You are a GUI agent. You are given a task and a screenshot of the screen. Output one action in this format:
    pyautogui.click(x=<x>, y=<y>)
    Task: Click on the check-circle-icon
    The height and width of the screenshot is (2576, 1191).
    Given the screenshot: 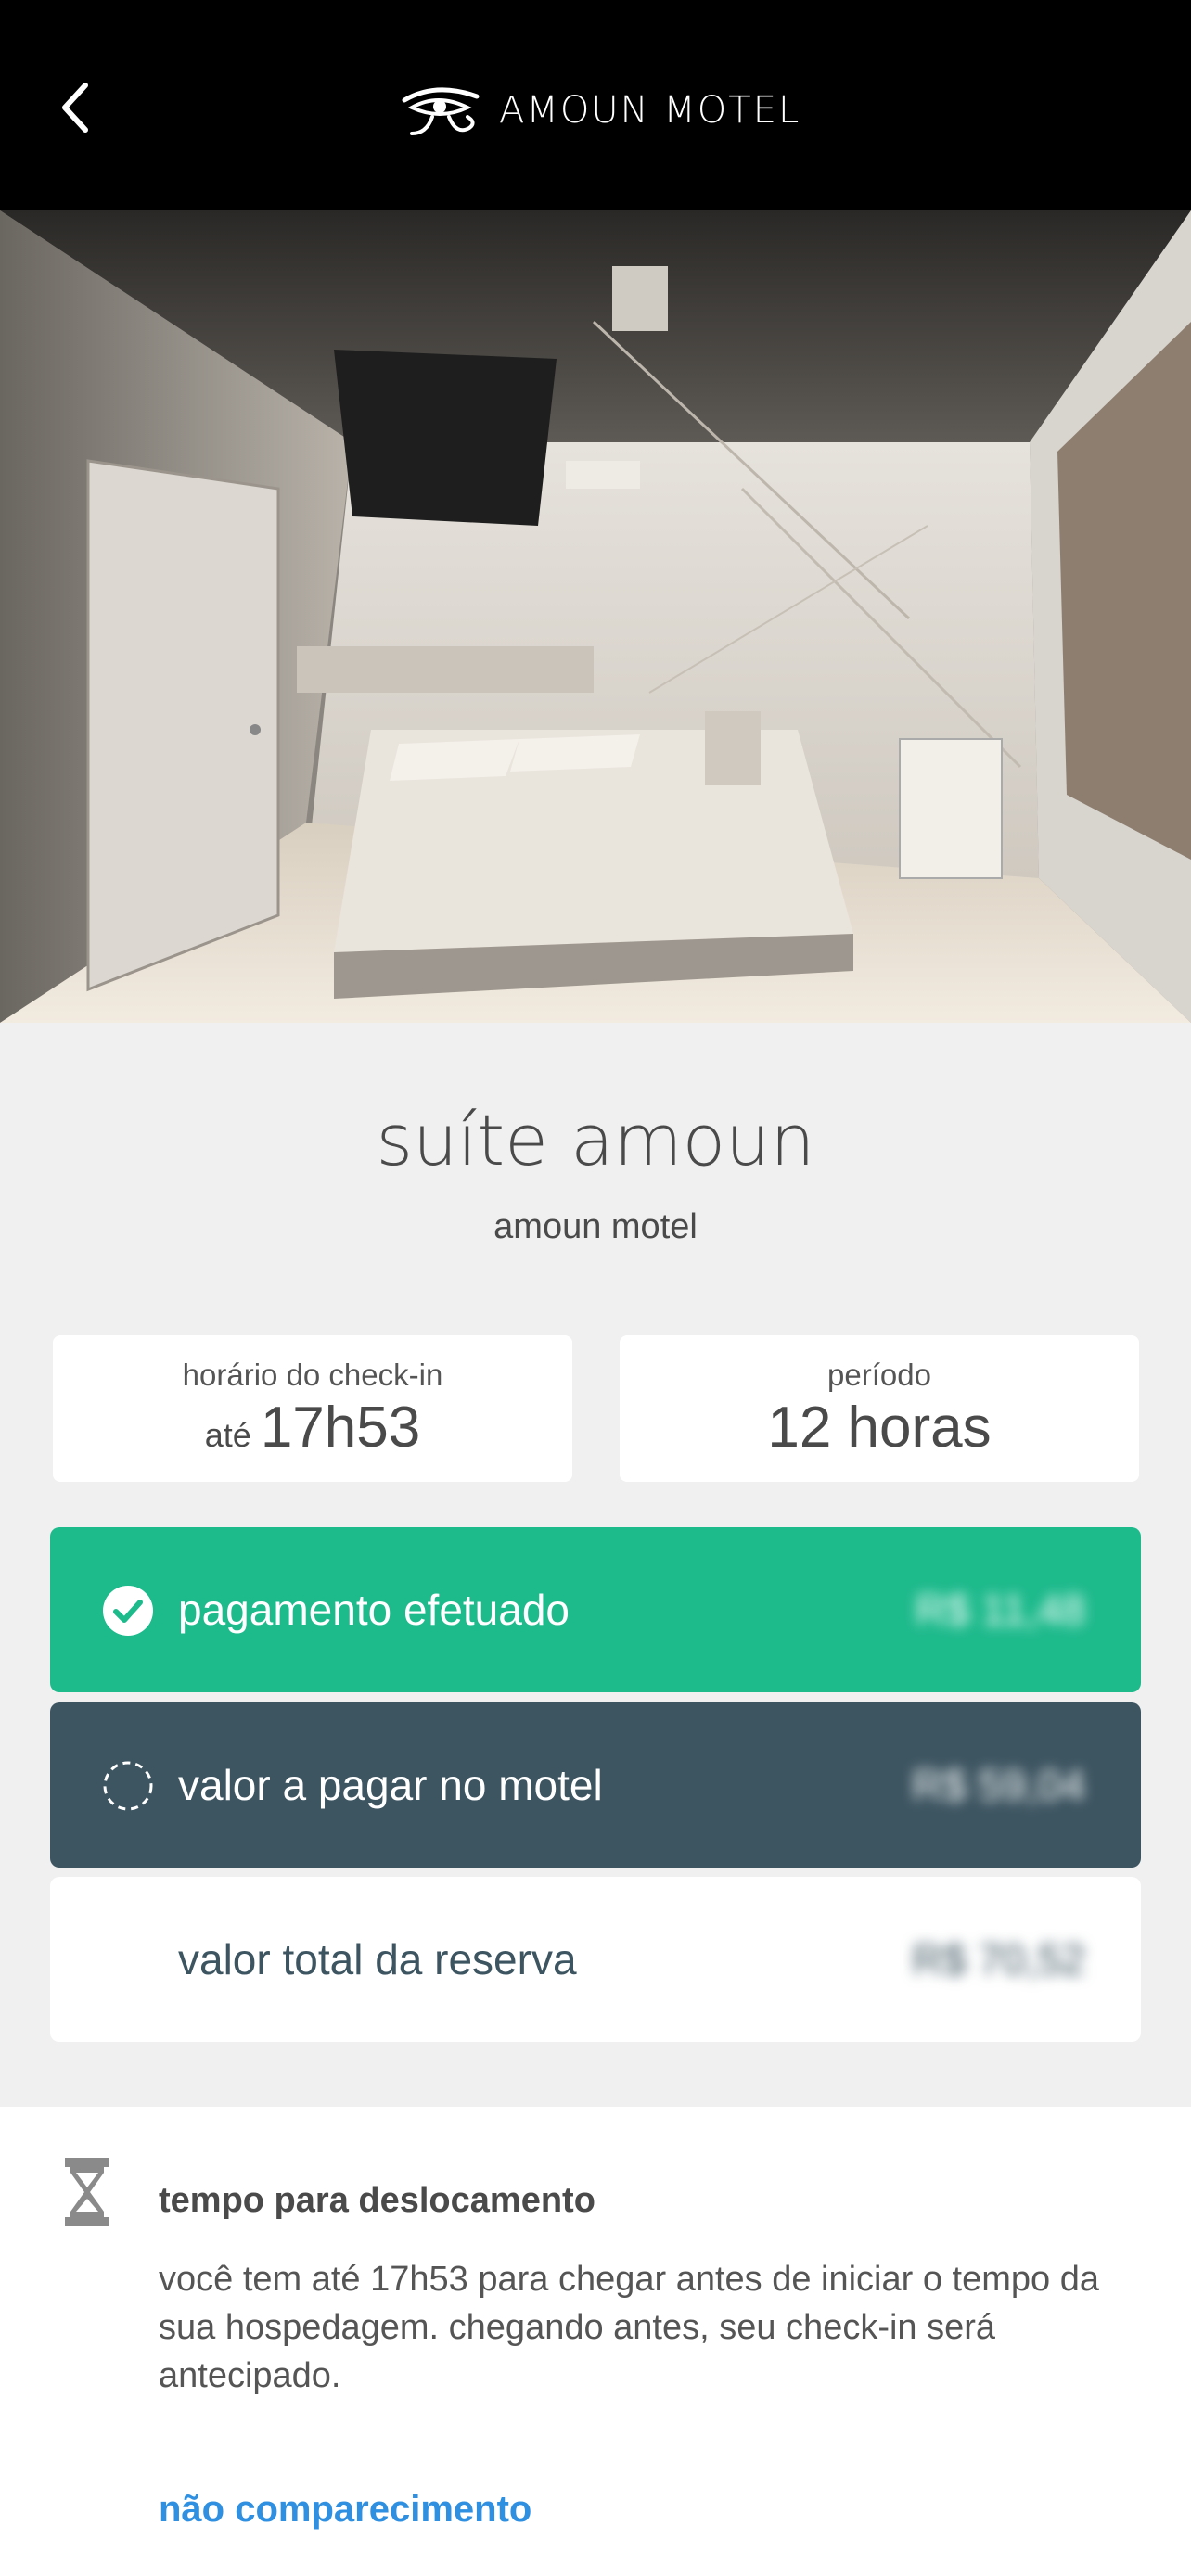 What is the action you would take?
    pyautogui.click(x=128, y=1611)
    